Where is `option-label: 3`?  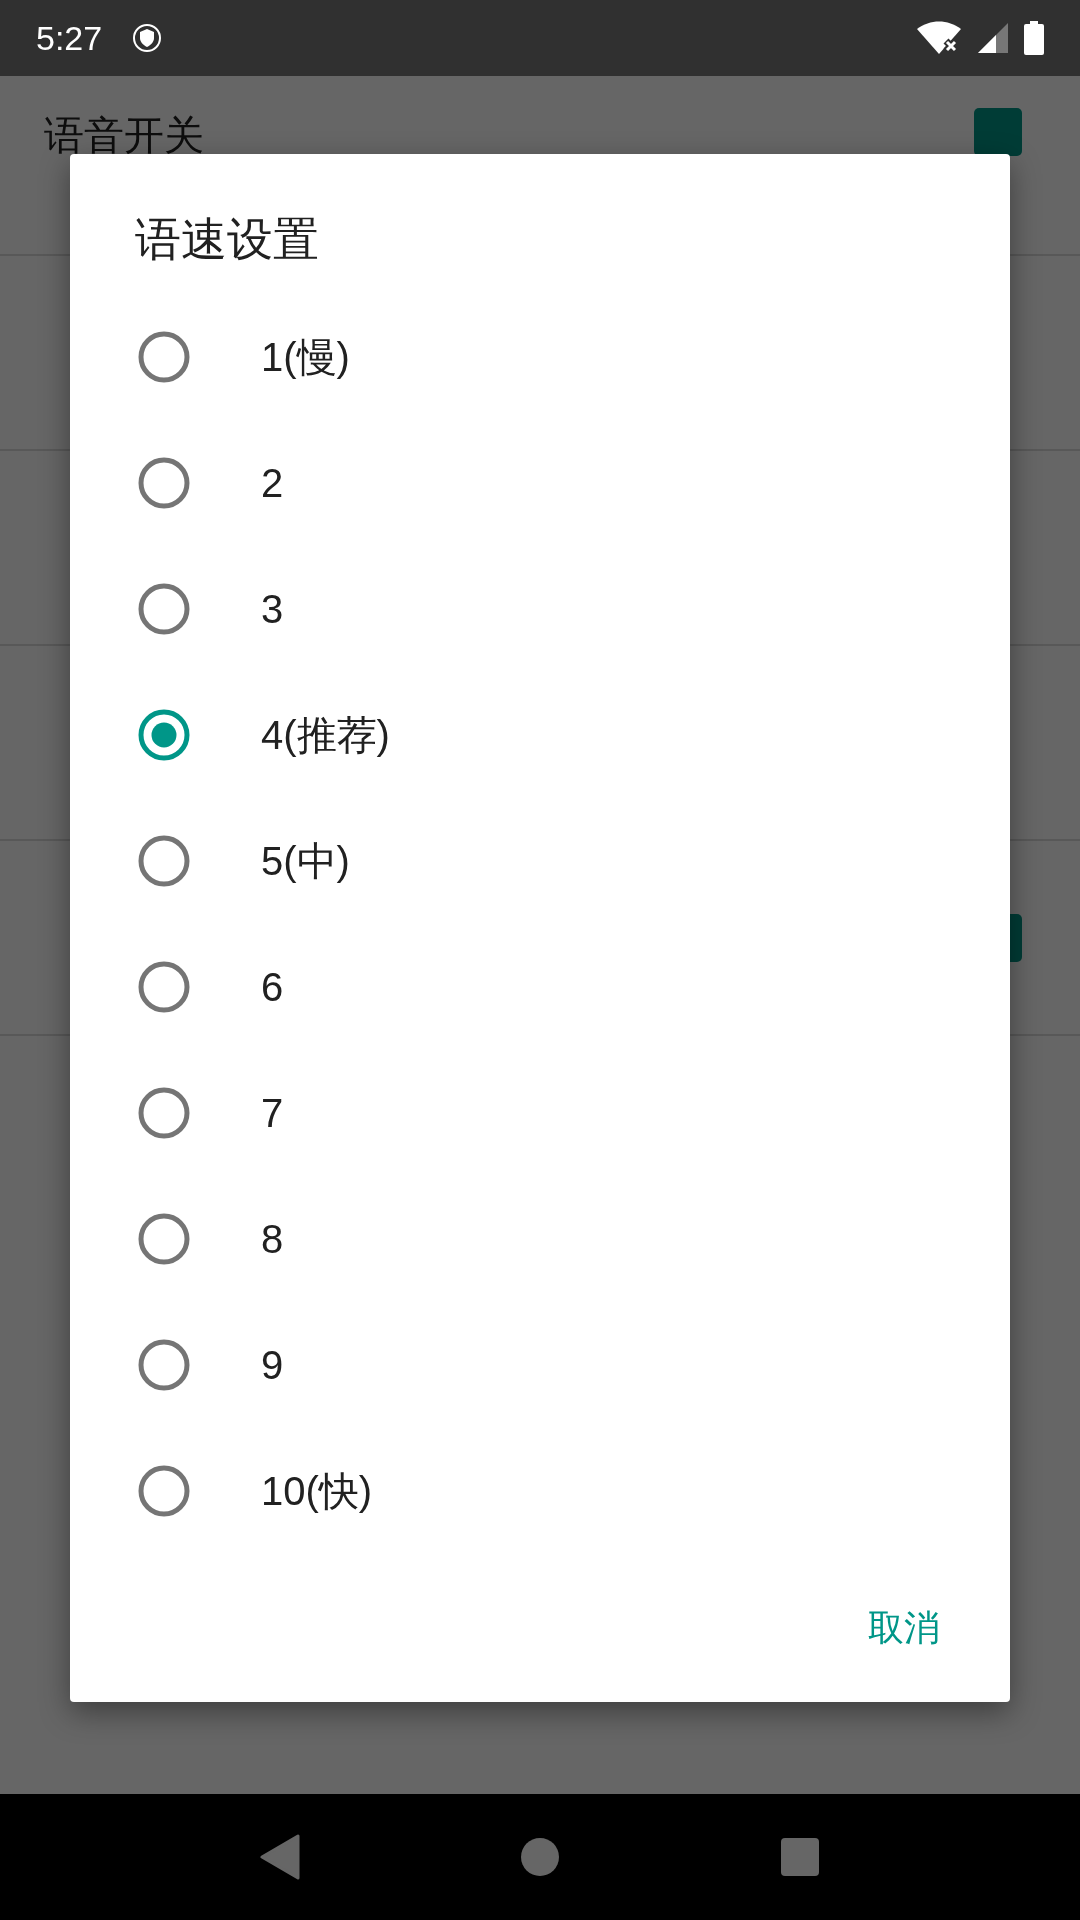
option-label: 3 is located at coordinates (272, 609).